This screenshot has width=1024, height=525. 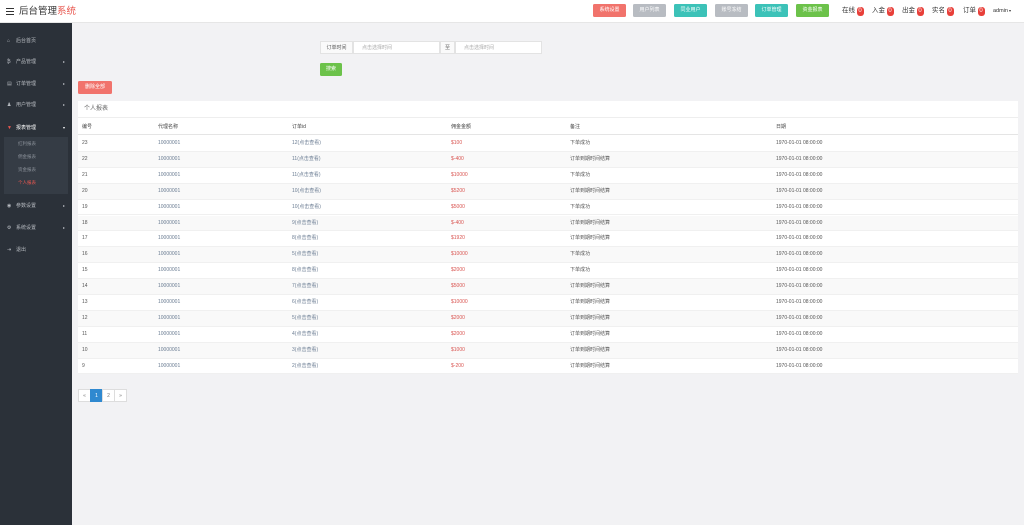 I want to click on verify-count-badge: 0, so click(x=950, y=11).